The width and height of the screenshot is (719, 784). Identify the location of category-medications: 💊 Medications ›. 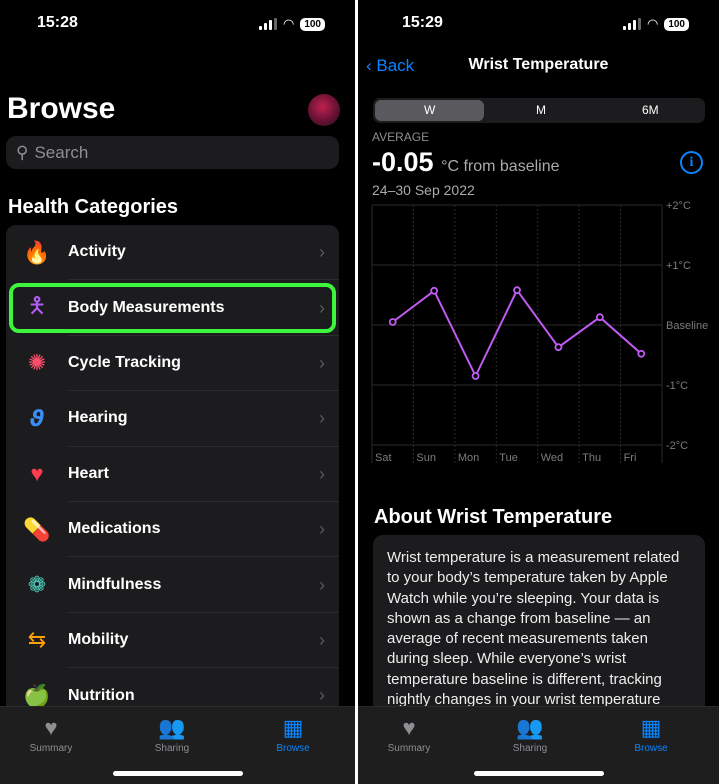
(172, 530).